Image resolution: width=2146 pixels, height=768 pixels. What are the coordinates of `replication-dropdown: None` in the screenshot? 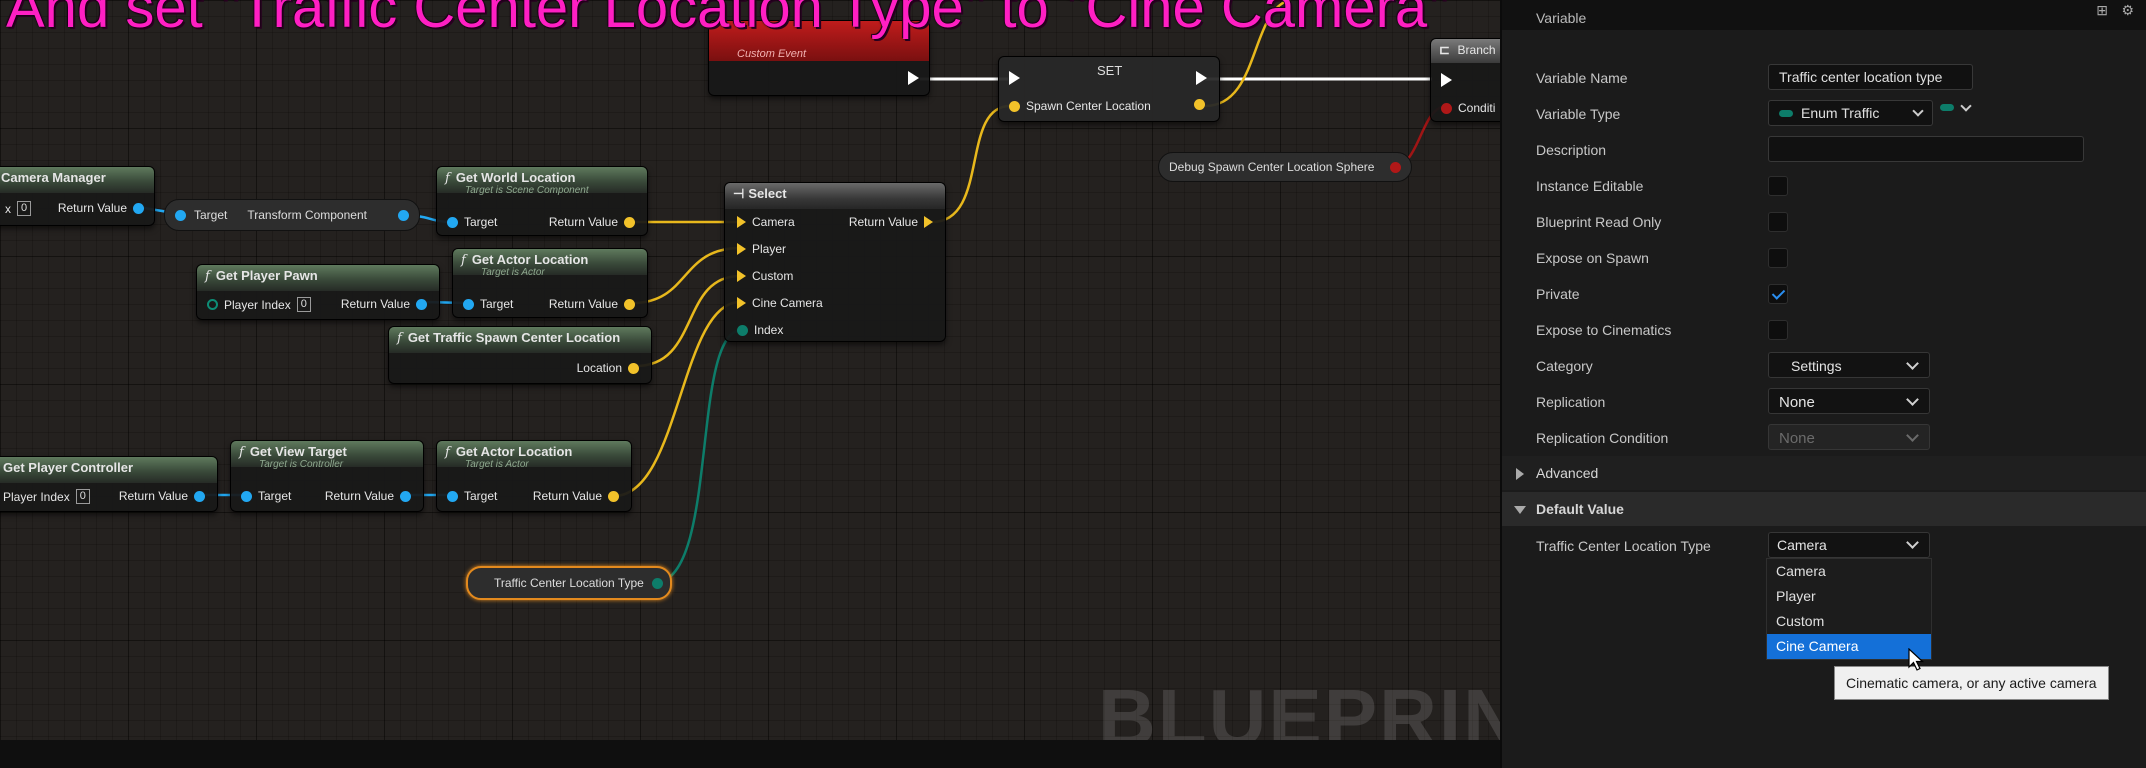 It's located at (1849, 401).